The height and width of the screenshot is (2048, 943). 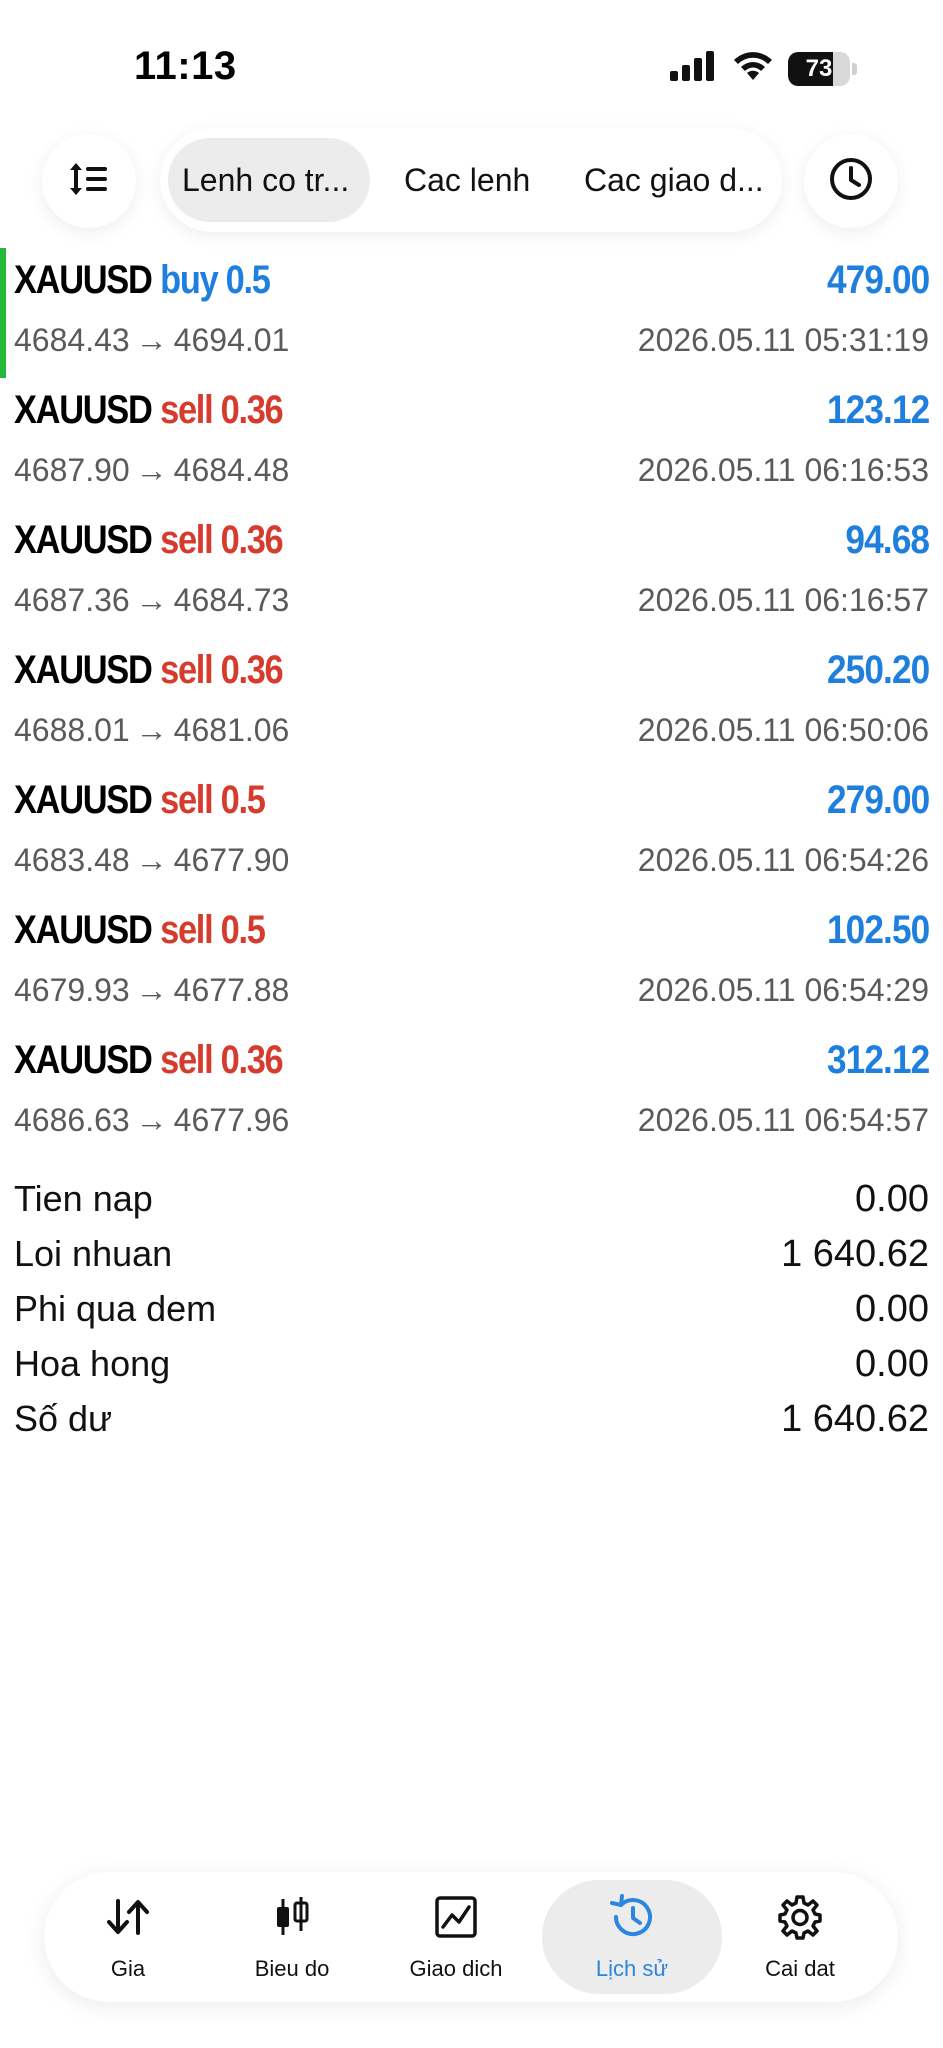 What do you see at coordinates (878, 800) in the screenshot?
I see `trade-profit: 279.00` at bounding box center [878, 800].